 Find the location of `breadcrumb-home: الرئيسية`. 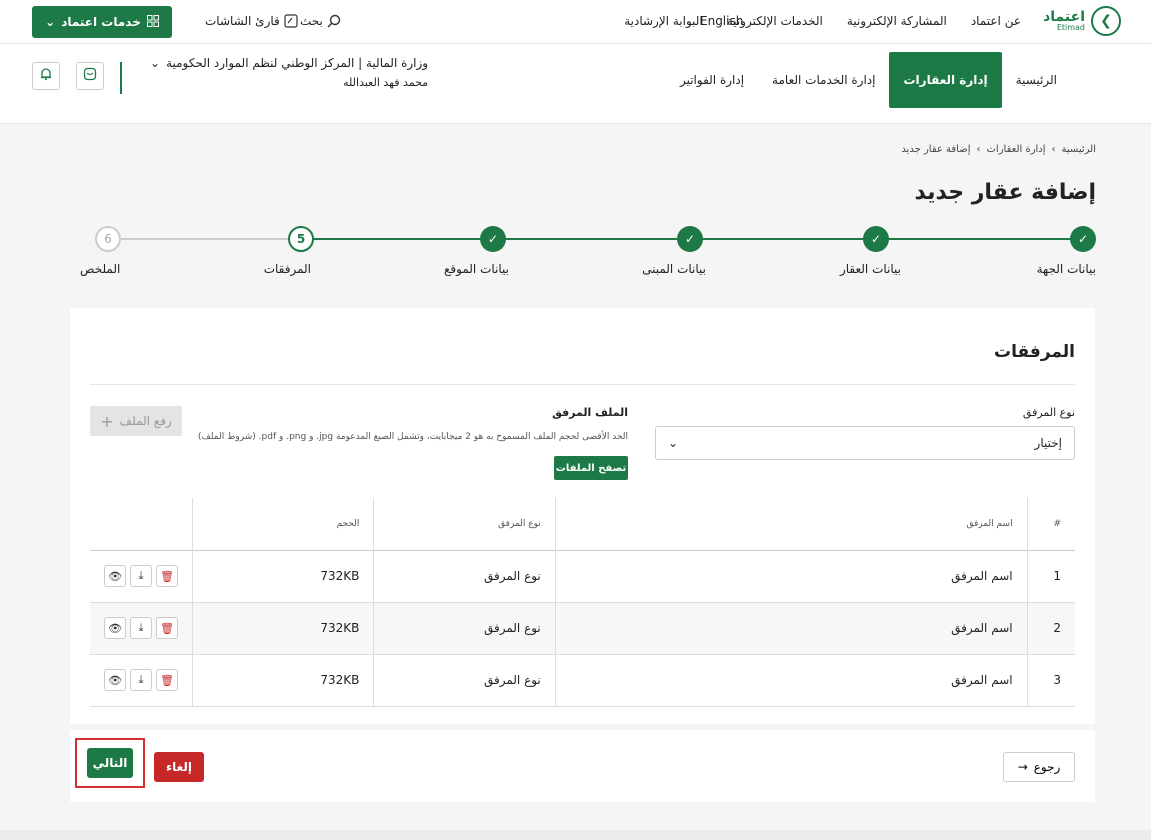

breadcrumb-home: الرئيسية is located at coordinates (1079, 149).